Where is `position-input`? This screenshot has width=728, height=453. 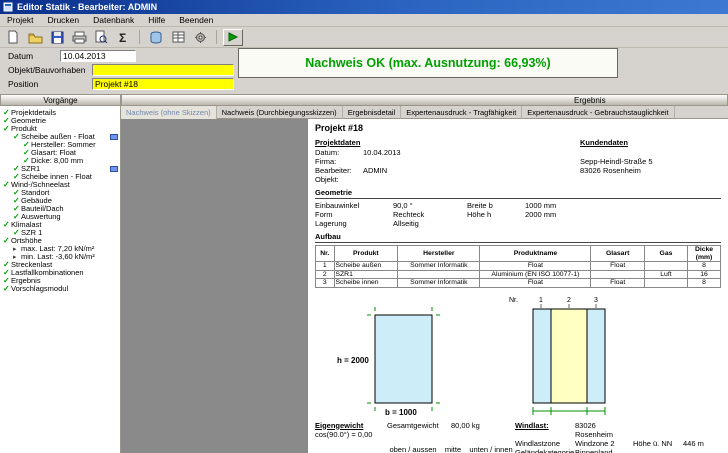 position-input is located at coordinates (163, 83).